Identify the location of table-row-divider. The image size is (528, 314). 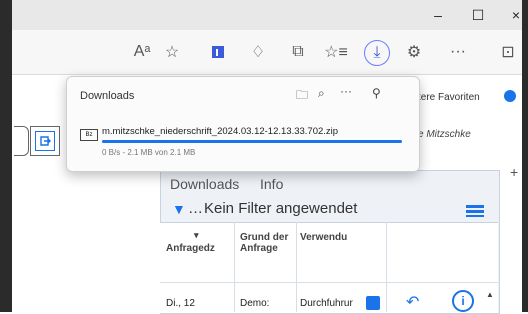
(329, 282).